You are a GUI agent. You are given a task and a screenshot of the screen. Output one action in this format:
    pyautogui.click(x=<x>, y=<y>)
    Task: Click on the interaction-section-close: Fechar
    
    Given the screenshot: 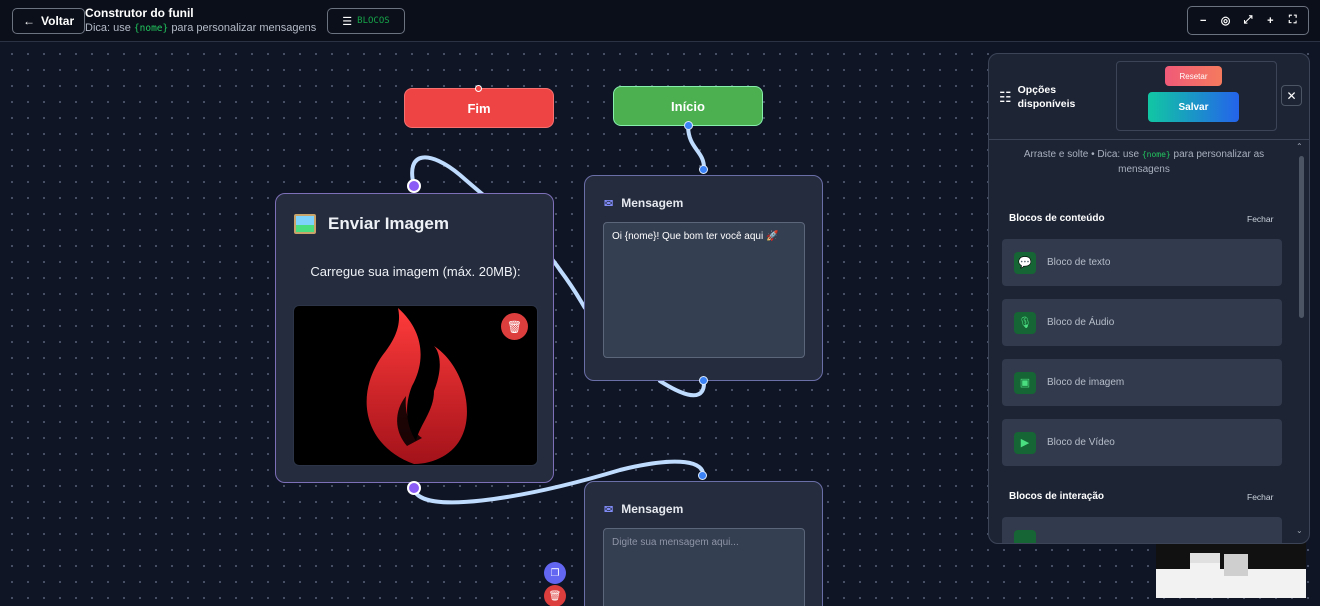 What is the action you would take?
    pyautogui.click(x=1260, y=497)
    